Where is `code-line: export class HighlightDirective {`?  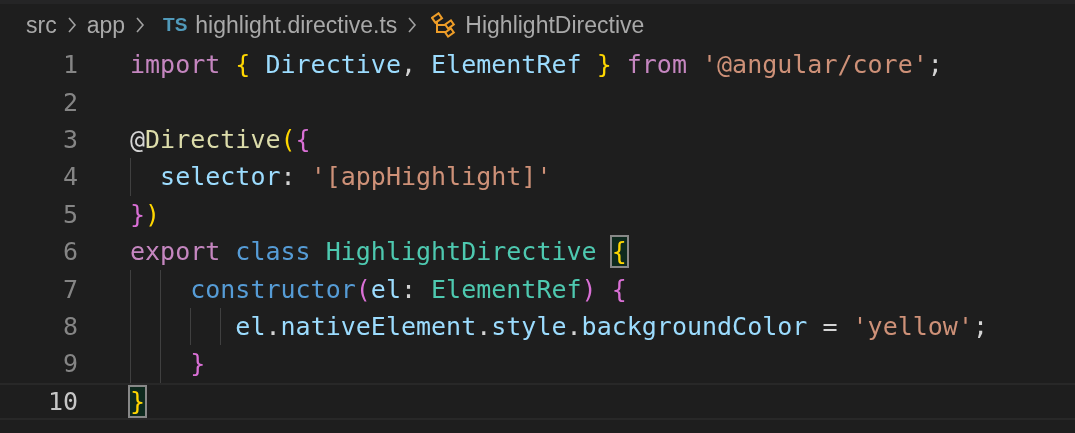
code-line: export class HighlightDirective { is located at coordinates (378, 252).